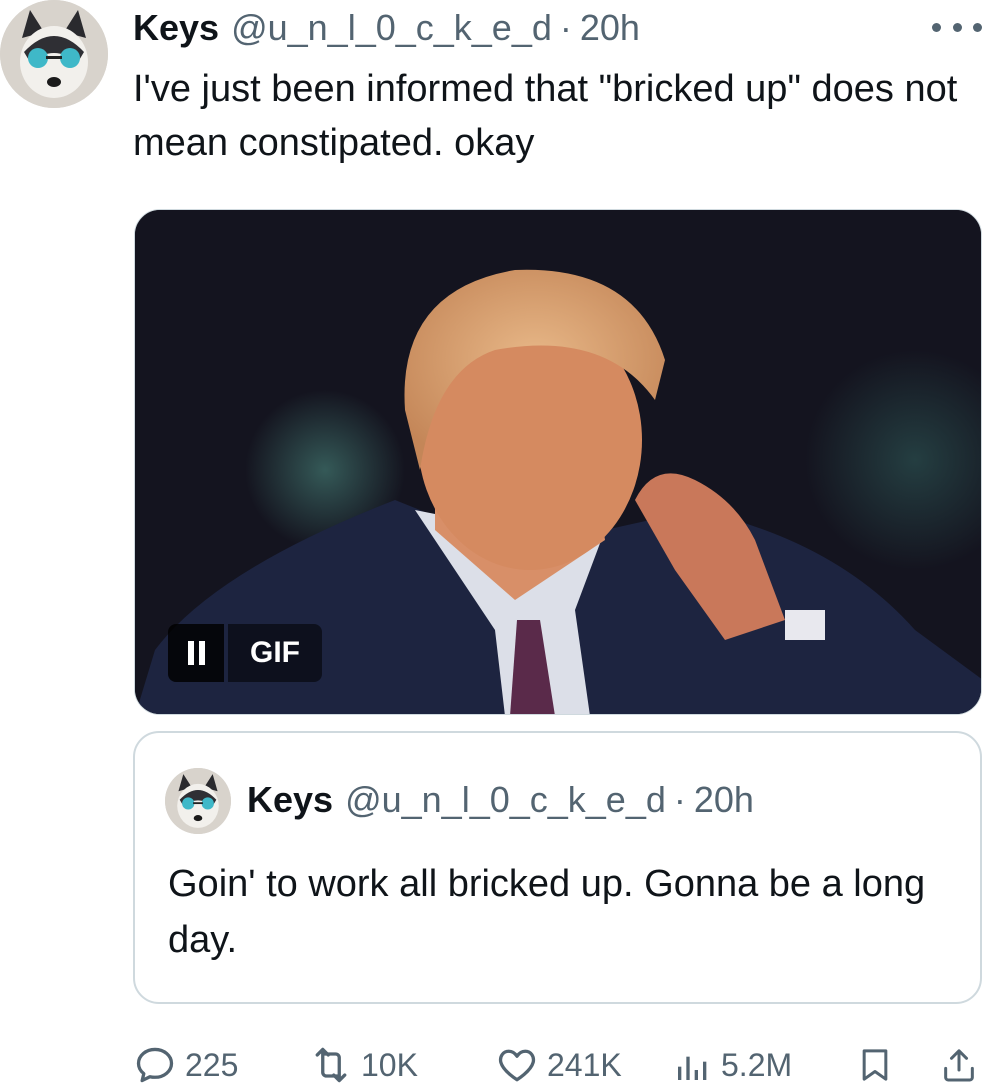 The width and height of the screenshot is (982, 1091). I want to click on bookmark-icon, so click(875, 1065).